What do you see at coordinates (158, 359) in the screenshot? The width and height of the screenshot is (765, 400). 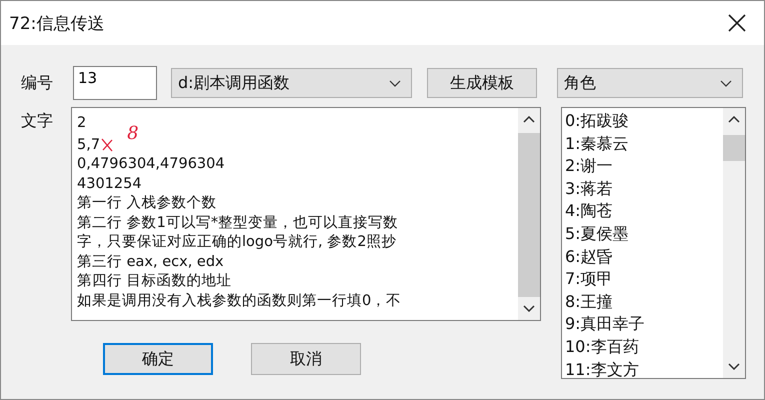 I see `ok-button: 确定` at bounding box center [158, 359].